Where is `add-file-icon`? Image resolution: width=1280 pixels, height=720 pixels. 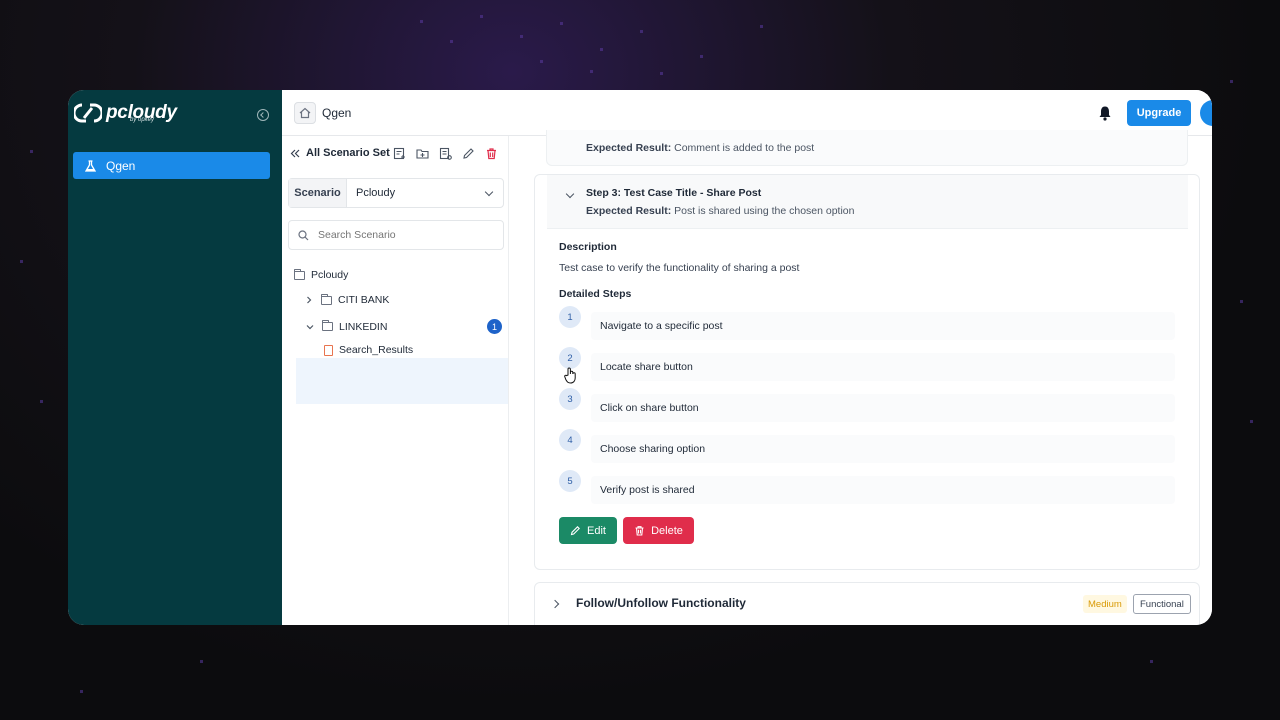 add-file-icon is located at coordinates (399, 153).